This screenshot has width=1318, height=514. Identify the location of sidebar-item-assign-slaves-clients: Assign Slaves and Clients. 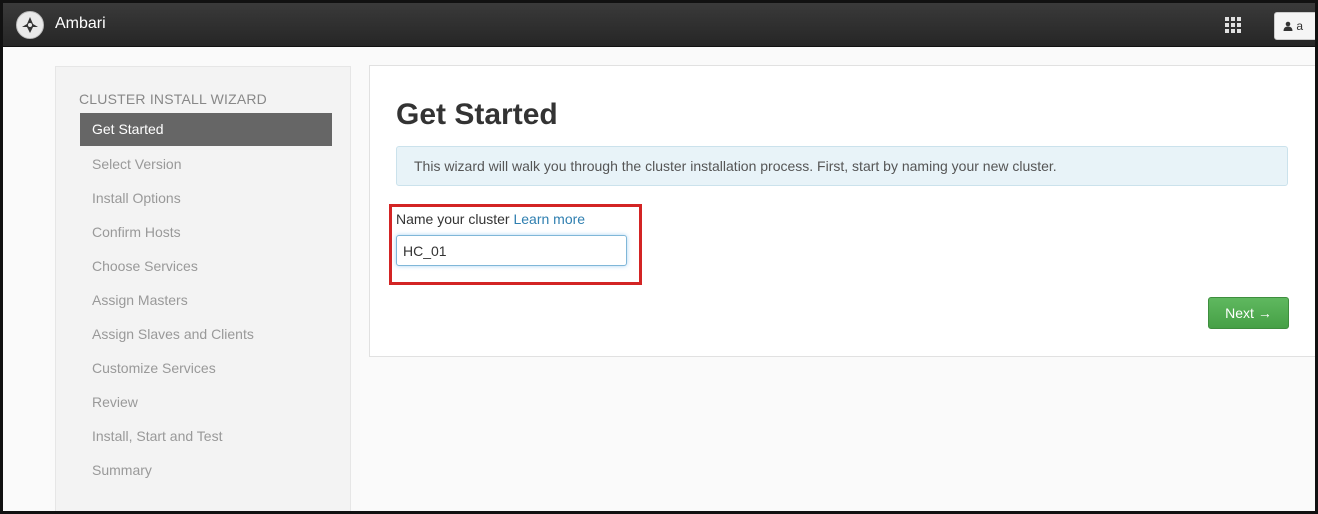
(206, 334).